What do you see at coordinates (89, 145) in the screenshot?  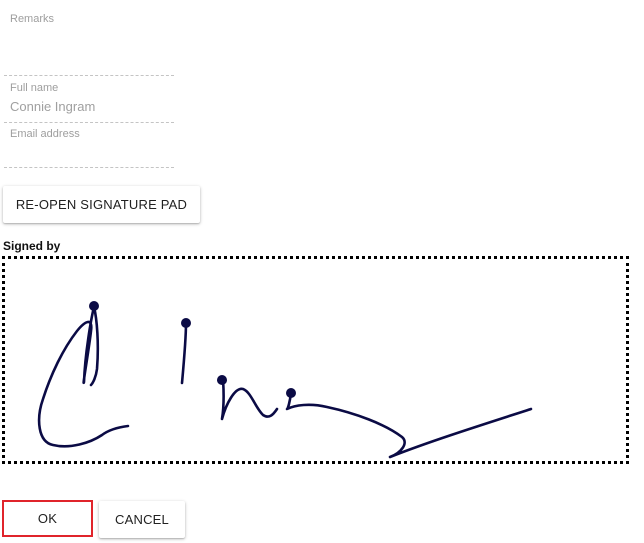 I see `email-input: Email address` at bounding box center [89, 145].